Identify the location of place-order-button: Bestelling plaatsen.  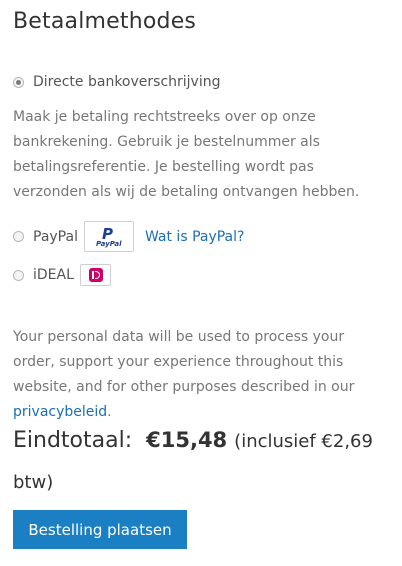
(100, 529).